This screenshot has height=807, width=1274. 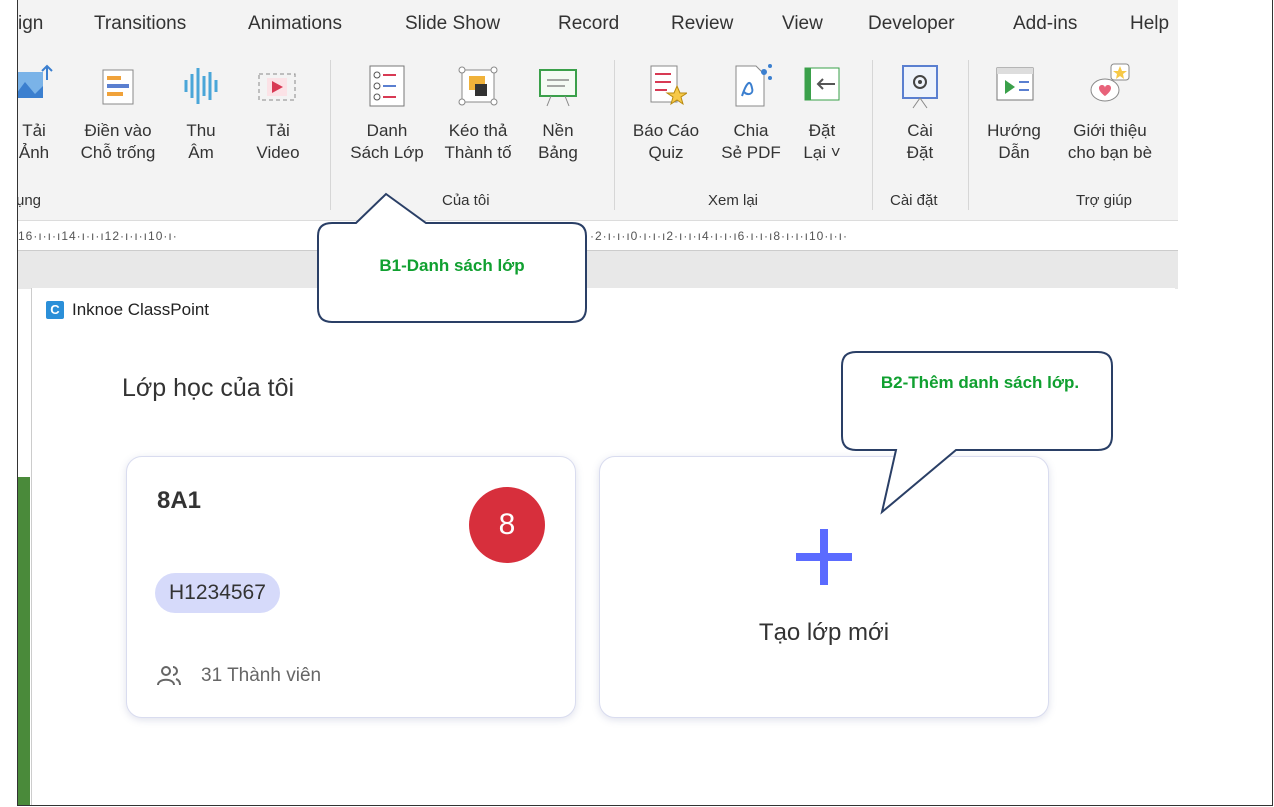 What do you see at coordinates (751, 152) in the screenshot?
I see `button-label-line2: Sẻ PDF` at bounding box center [751, 152].